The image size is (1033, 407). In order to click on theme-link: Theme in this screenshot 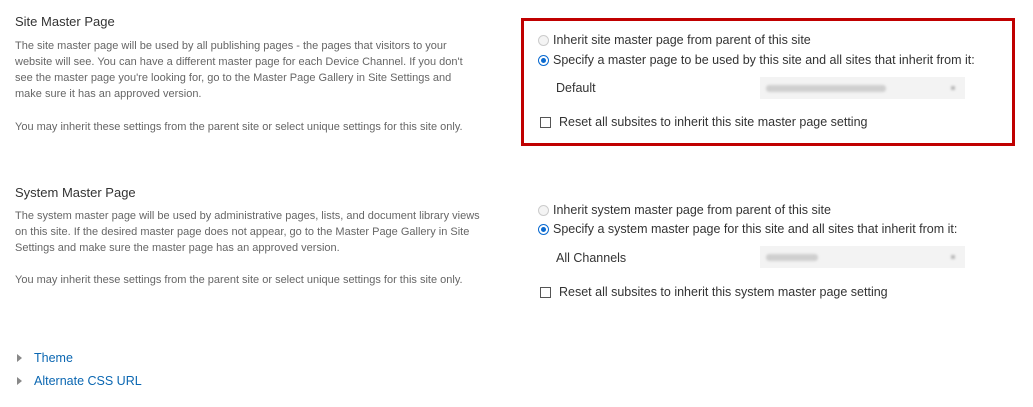, I will do `click(45, 358)`.